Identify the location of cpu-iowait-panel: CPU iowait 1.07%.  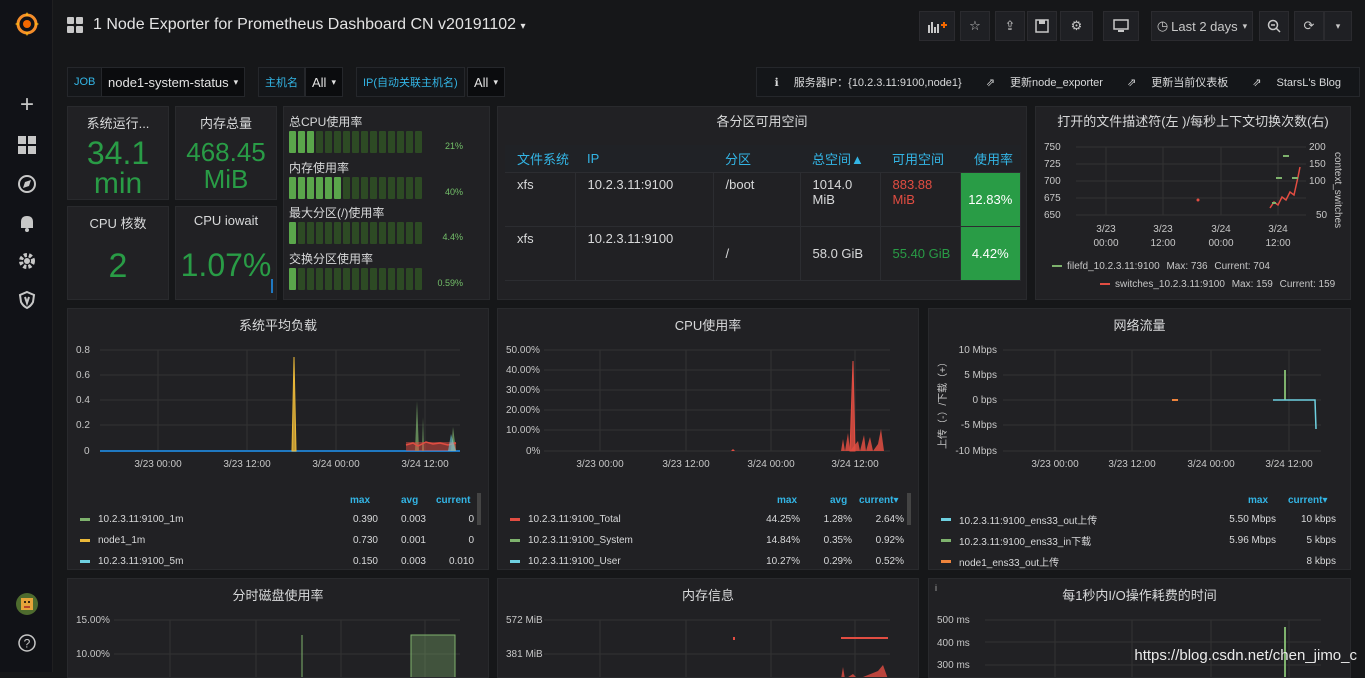
(226, 253).